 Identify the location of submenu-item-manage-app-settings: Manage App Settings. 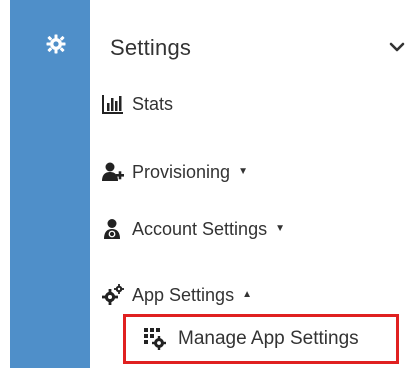
(261, 339).